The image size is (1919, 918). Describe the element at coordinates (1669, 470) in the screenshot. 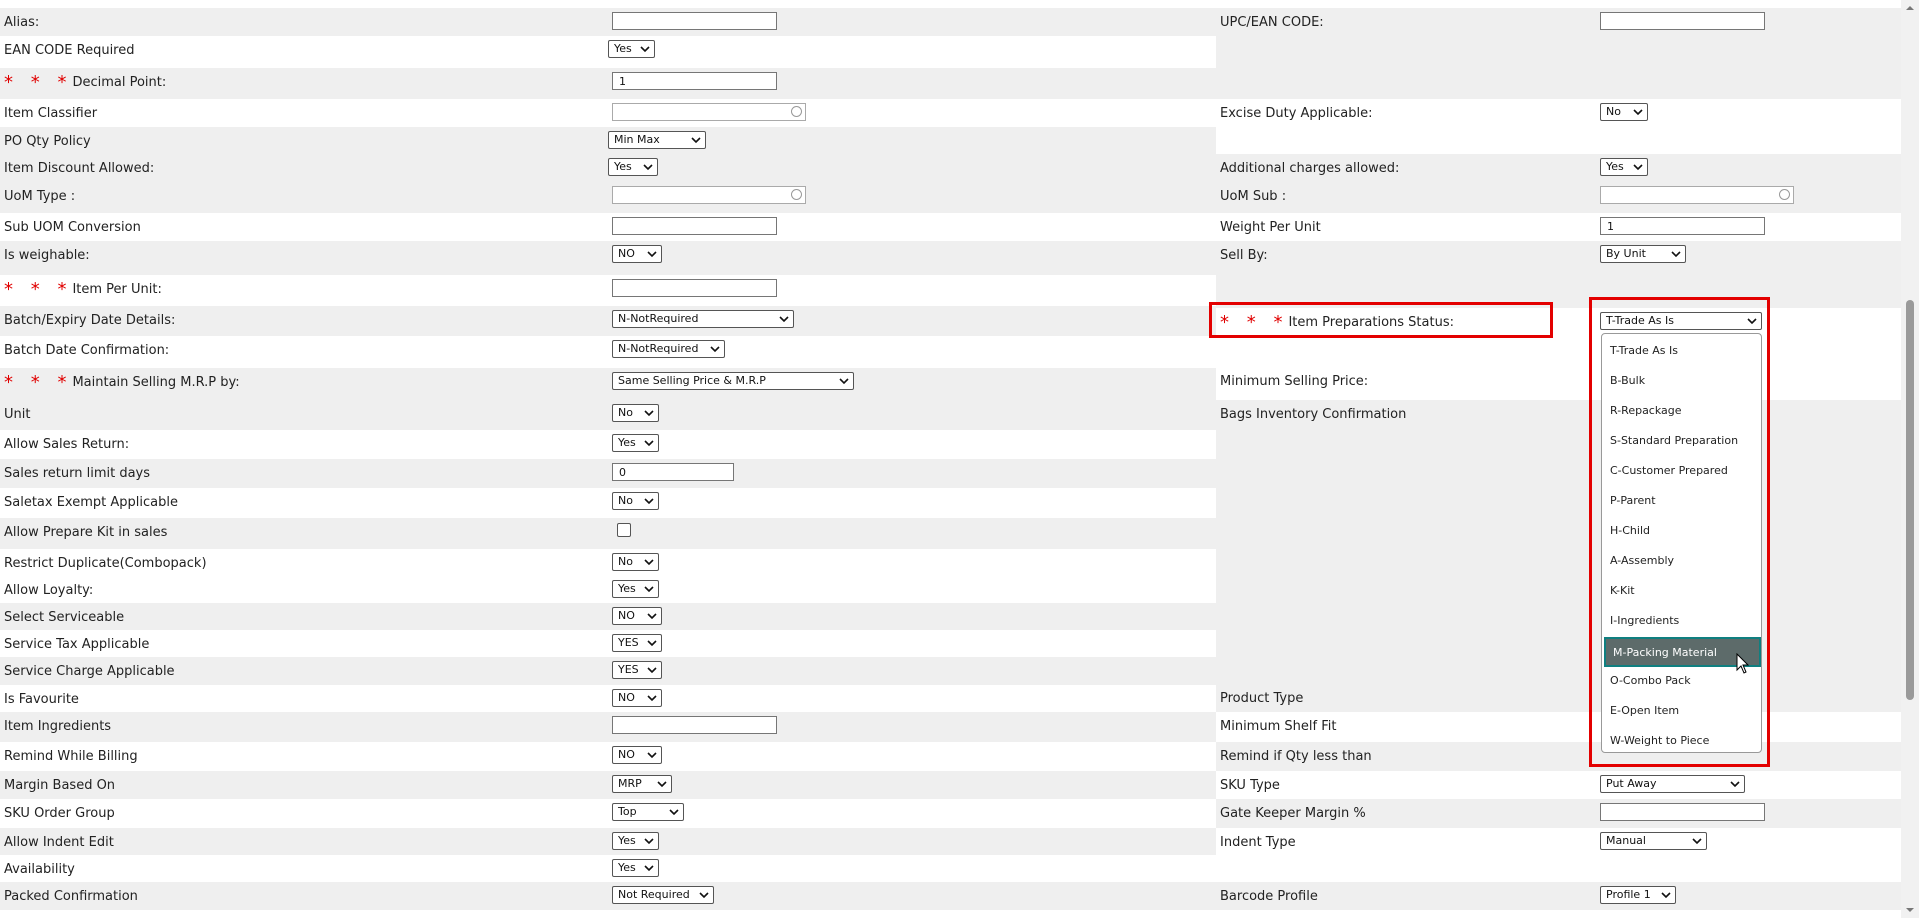

I see `dropdown-option: C-Customer Prepared` at that location.